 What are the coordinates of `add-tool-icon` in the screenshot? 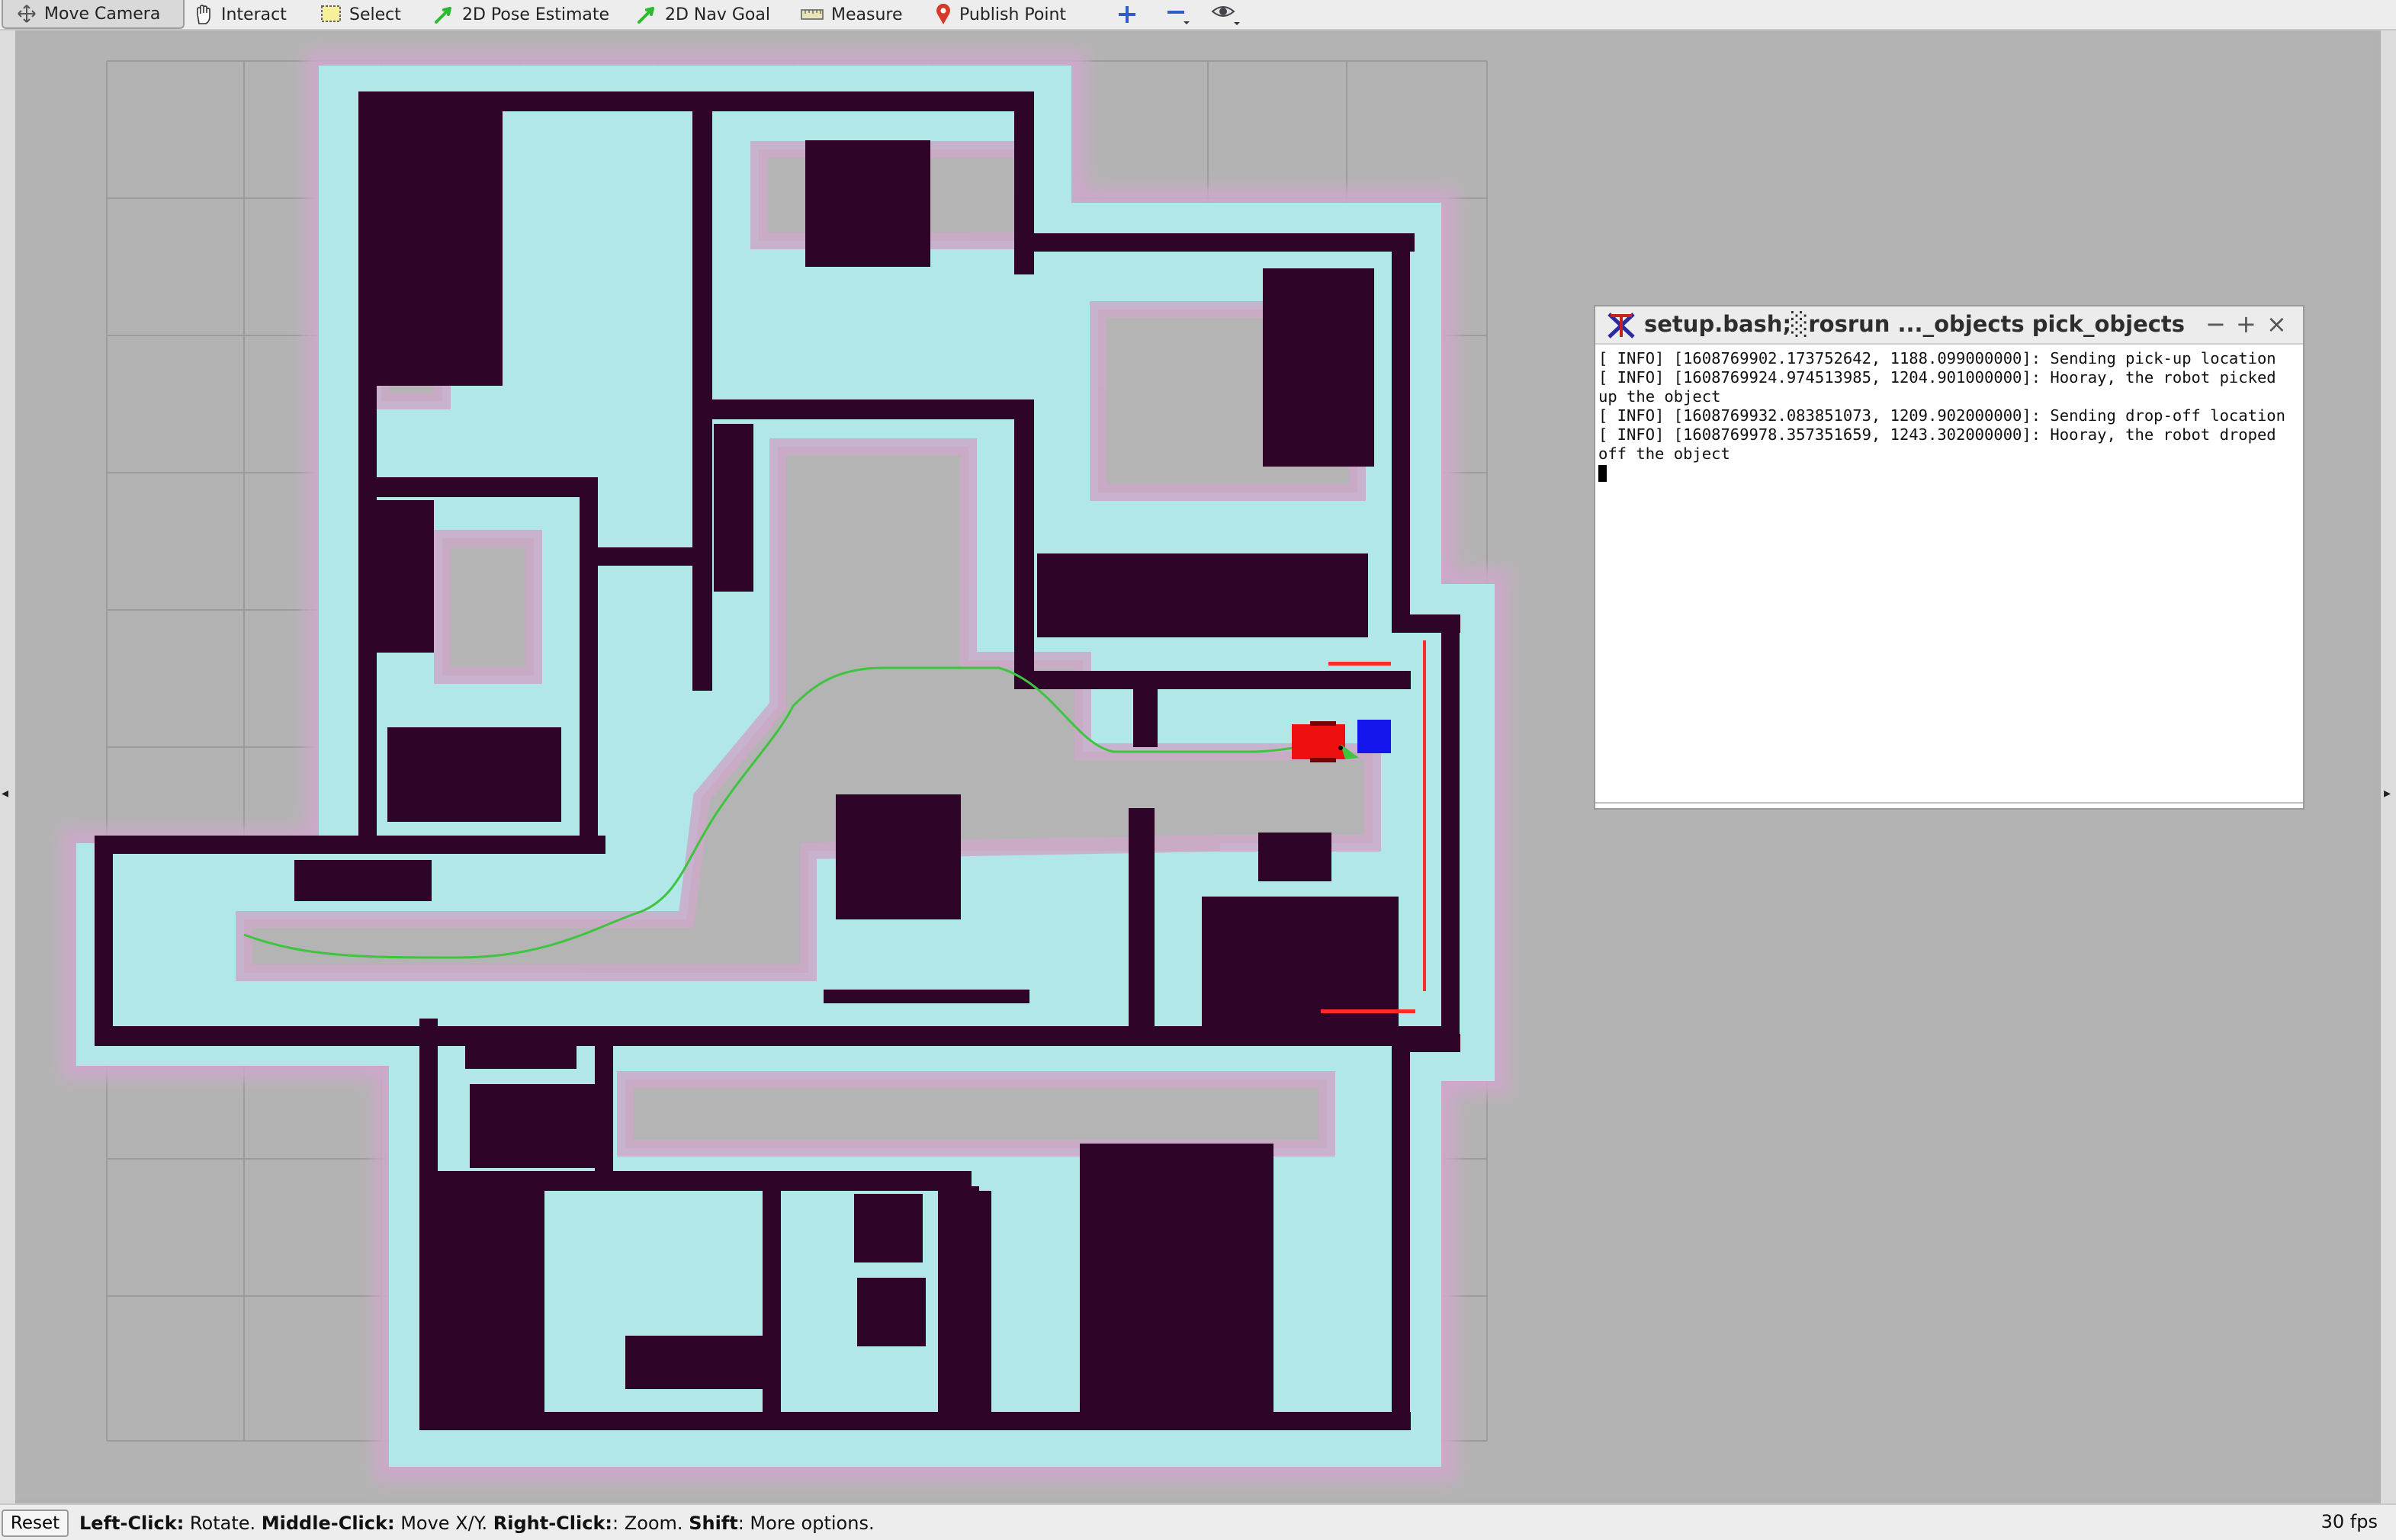 It's located at (1127, 15).